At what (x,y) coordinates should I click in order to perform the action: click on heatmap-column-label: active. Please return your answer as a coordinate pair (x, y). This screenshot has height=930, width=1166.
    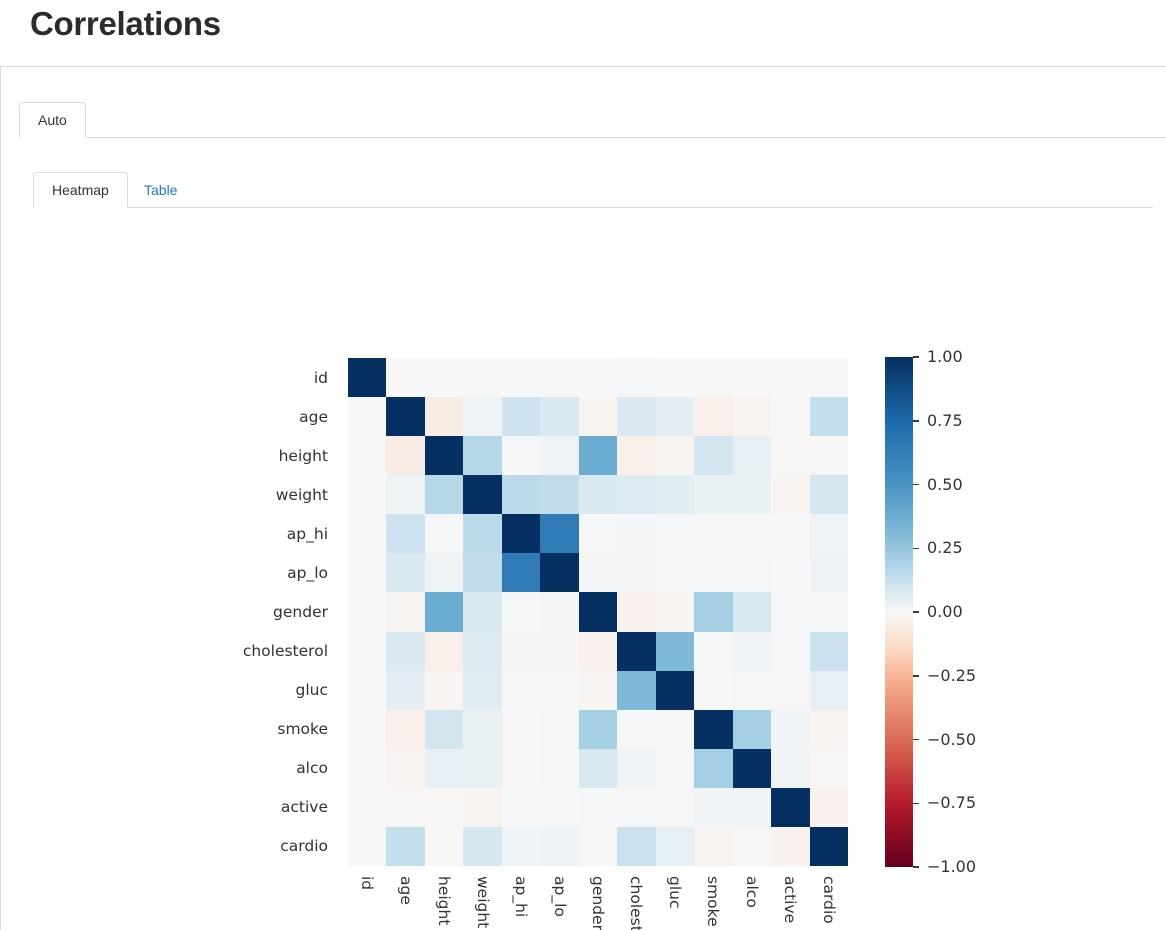
    Looking at the image, I should click on (790, 900).